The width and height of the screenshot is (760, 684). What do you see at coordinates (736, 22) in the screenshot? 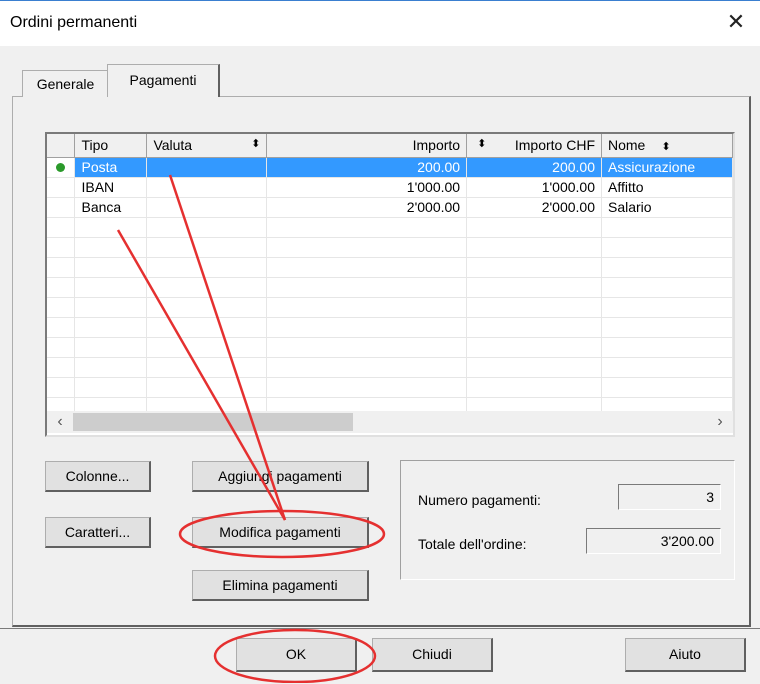
I see `close-icon: ✕` at bounding box center [736, 22].